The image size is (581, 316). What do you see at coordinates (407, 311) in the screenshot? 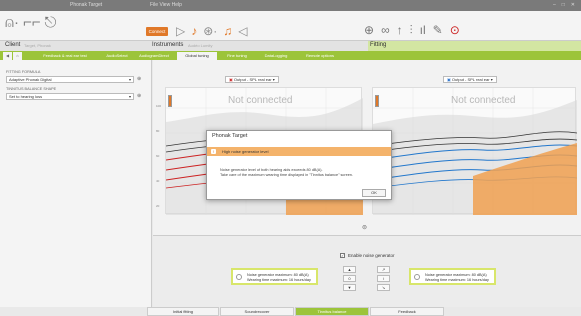
I see `tab-feedback-bottom: Feedback` at bounding box center [407, 311].